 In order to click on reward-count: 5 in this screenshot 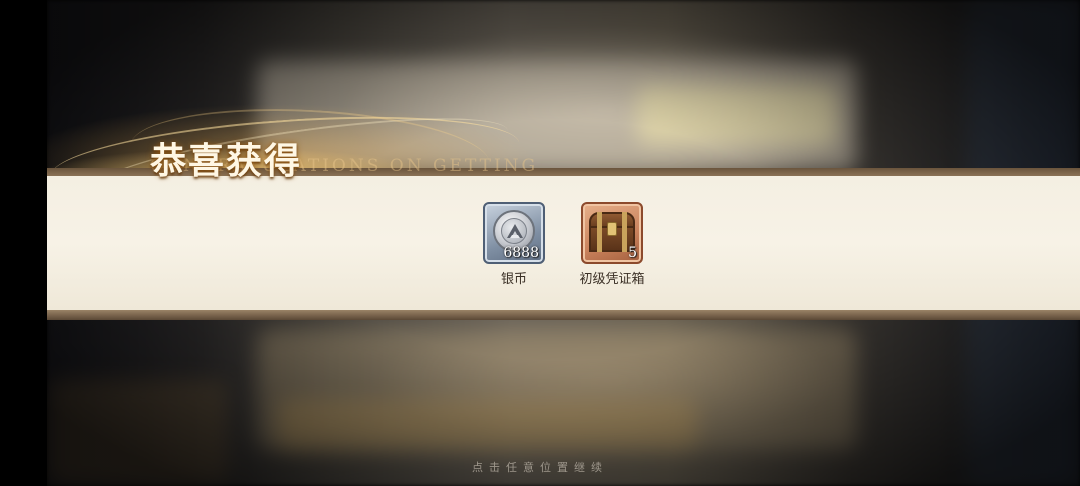, I will do `click(632, 253)`.